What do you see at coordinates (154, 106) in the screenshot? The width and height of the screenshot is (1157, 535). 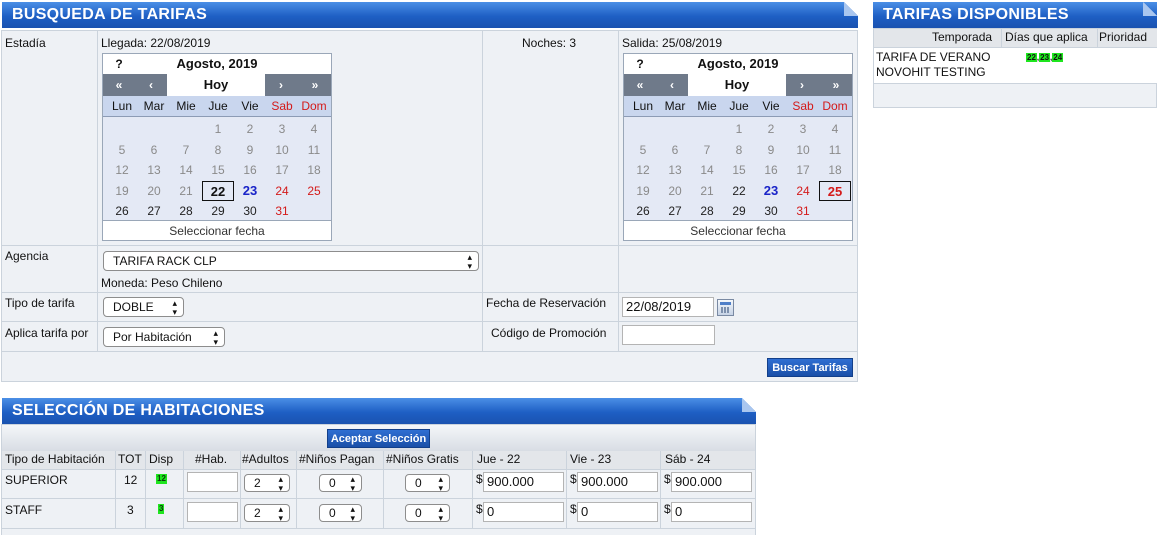 I see `weekday-label: Mar` at bounding box center [154, 106].